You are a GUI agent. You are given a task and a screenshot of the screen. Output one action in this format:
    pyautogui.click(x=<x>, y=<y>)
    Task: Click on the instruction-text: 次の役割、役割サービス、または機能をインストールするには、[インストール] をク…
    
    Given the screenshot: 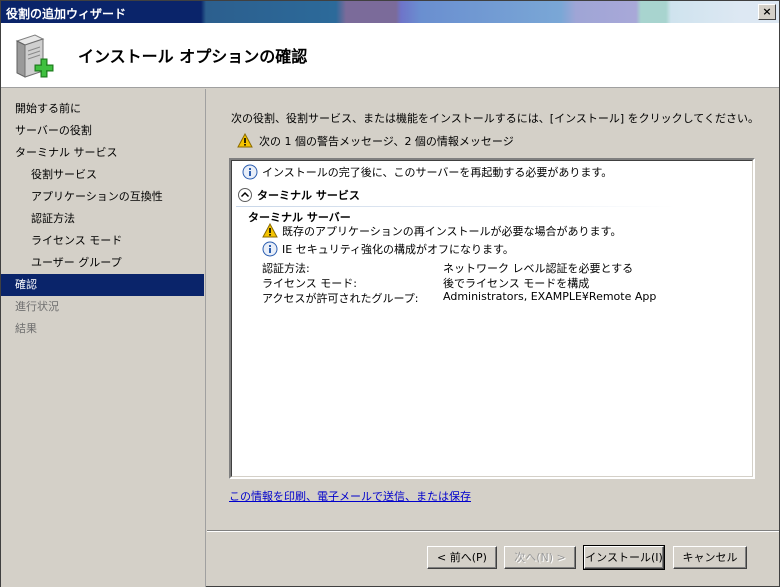 What is the action you would take?
    pyautogui.click(x=495, y=118)
    